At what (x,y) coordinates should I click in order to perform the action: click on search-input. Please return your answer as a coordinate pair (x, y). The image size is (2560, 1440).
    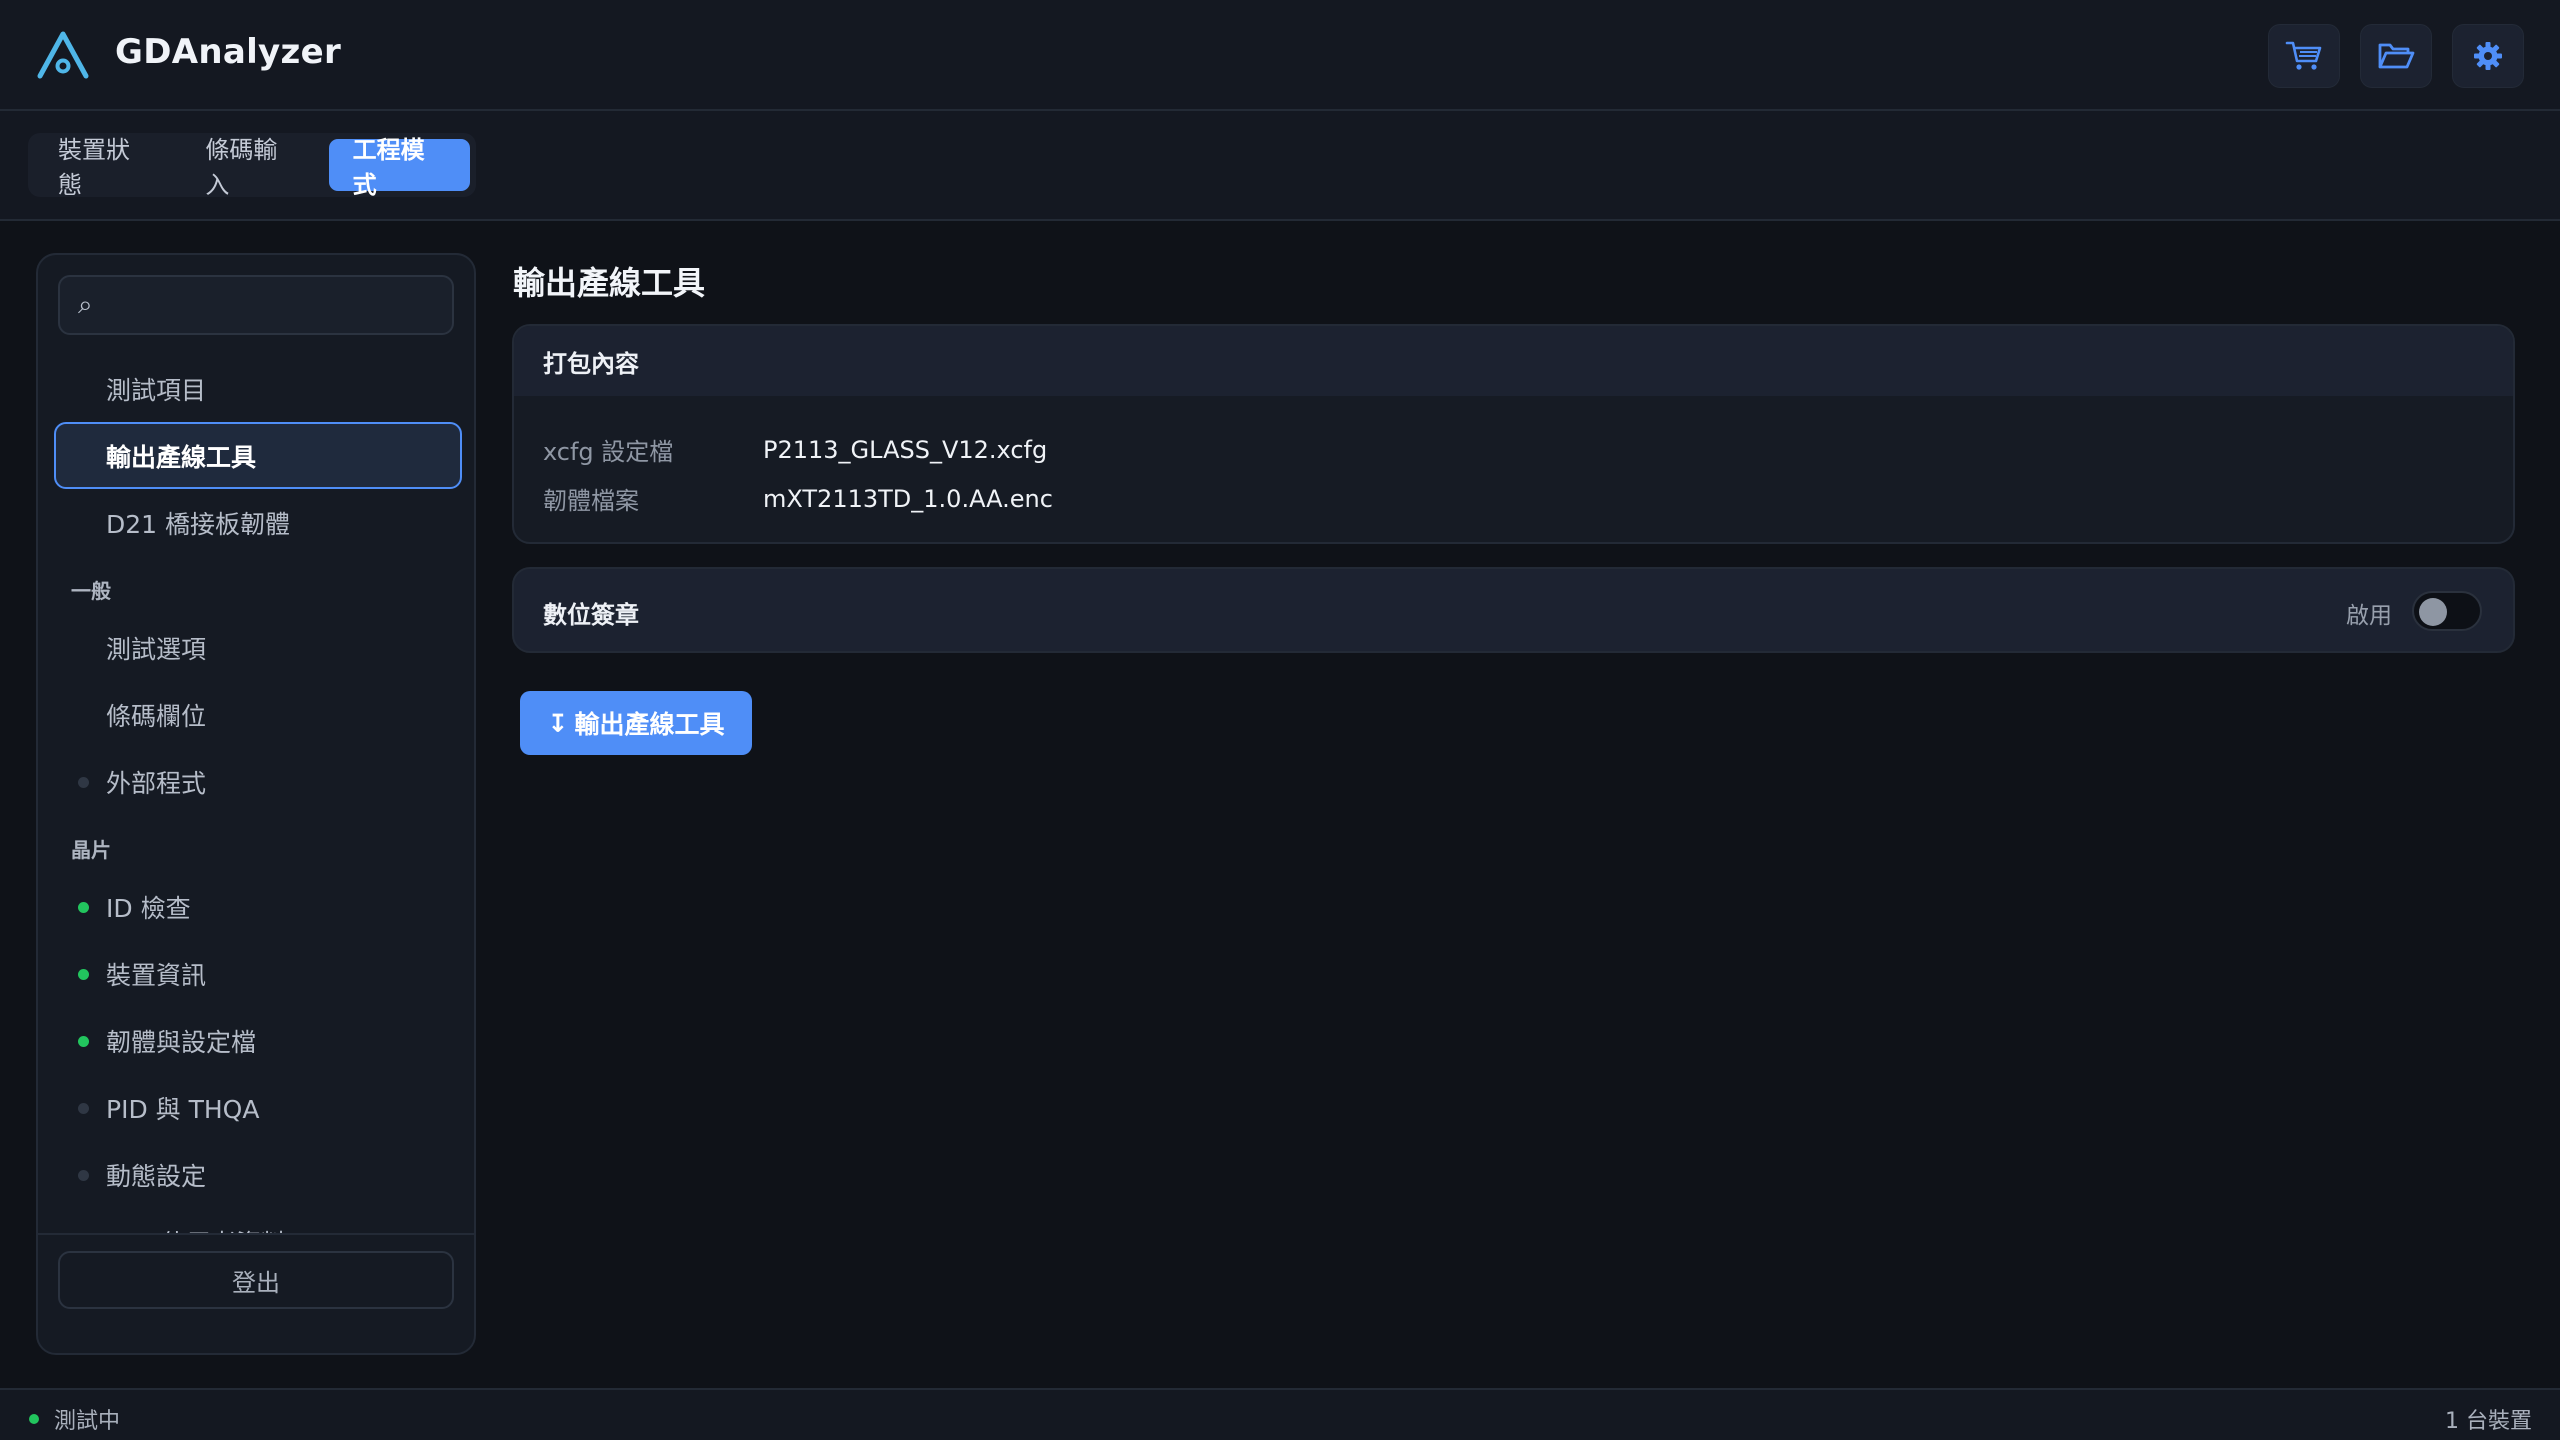
    Looking at the image, I should click on (265, 305).